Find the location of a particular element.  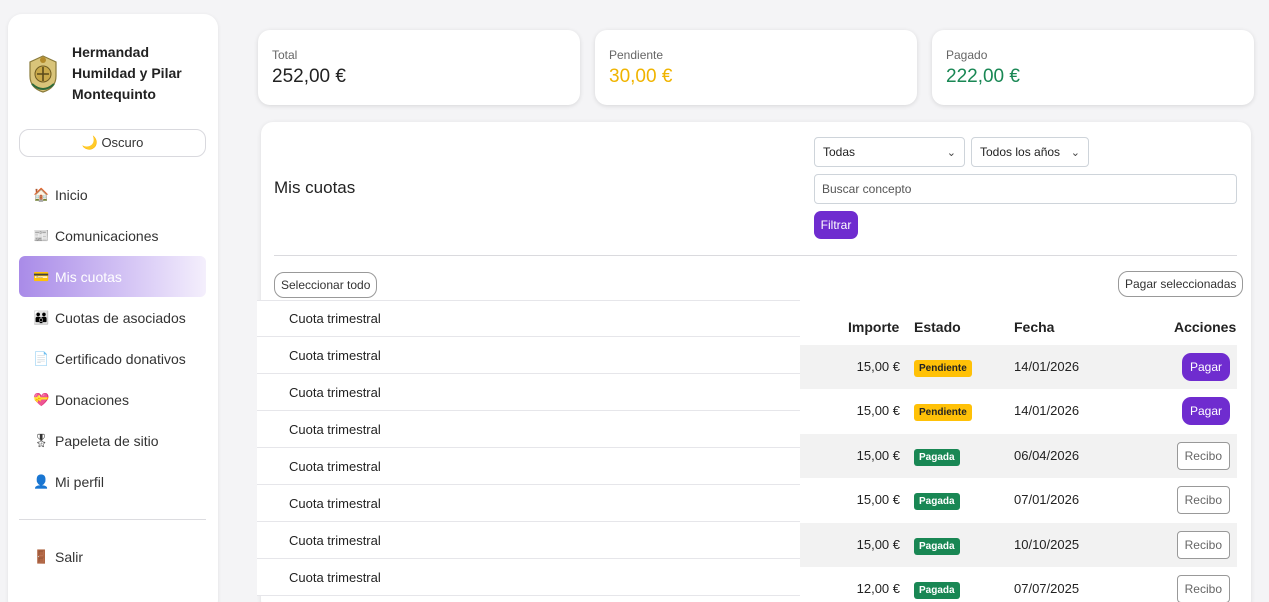

theme-toggle-label: 🌙 Oscuro is located at coordinates (112, 142).